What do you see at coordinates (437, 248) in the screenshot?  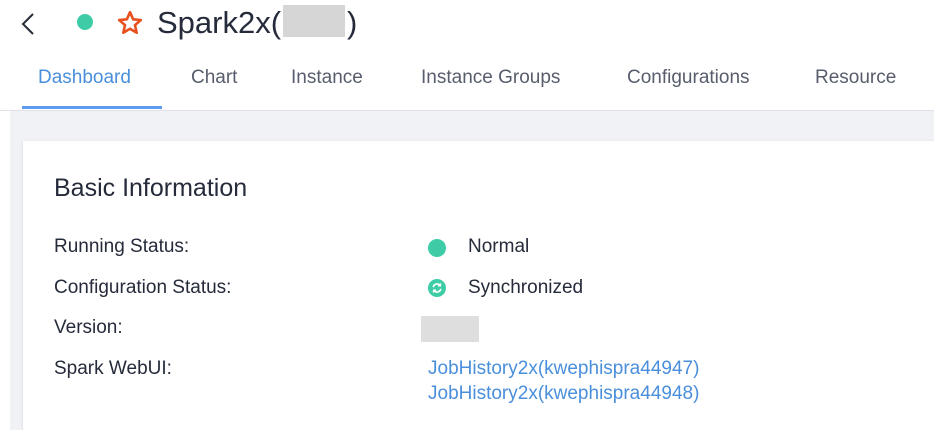 I see `running-status-dot` at bounding box center [437, 248].